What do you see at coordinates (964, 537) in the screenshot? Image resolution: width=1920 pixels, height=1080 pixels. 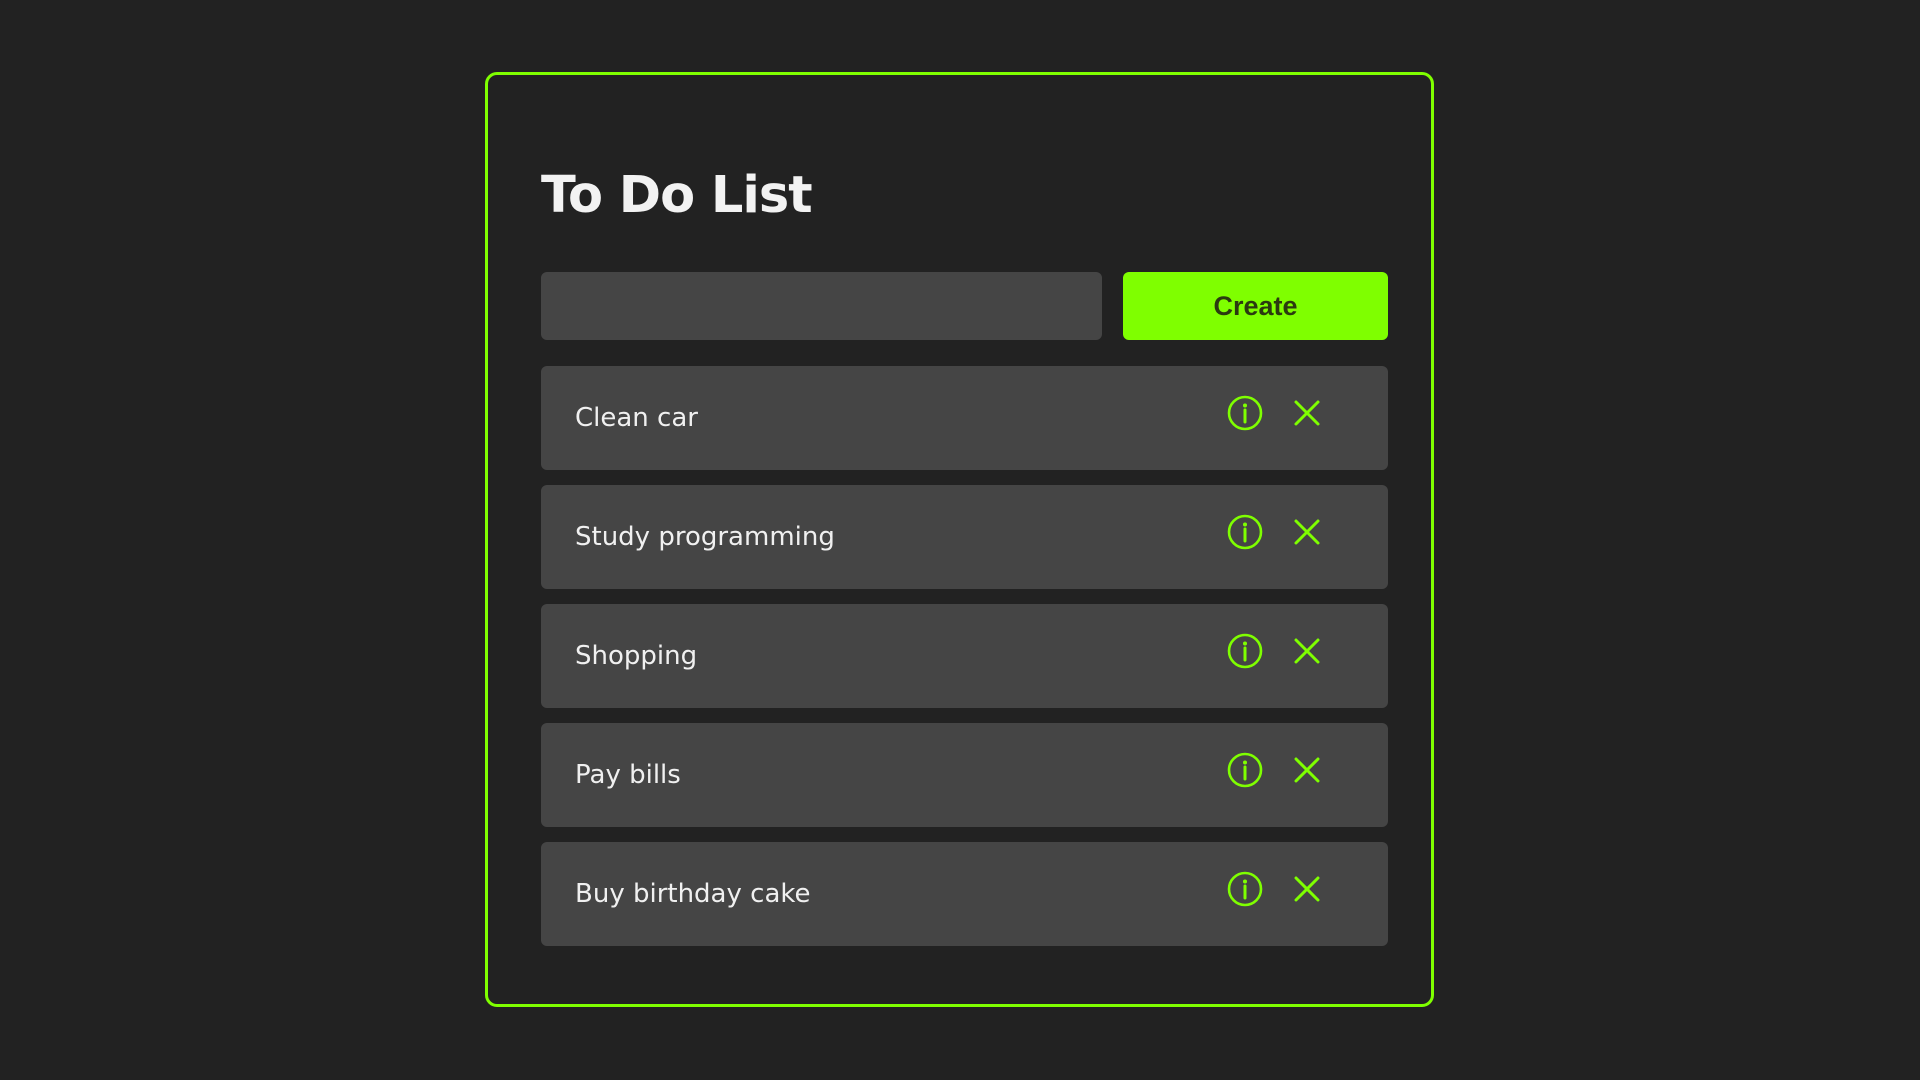 I see `todo-item: Study programming` at bounding box center [964, 537].